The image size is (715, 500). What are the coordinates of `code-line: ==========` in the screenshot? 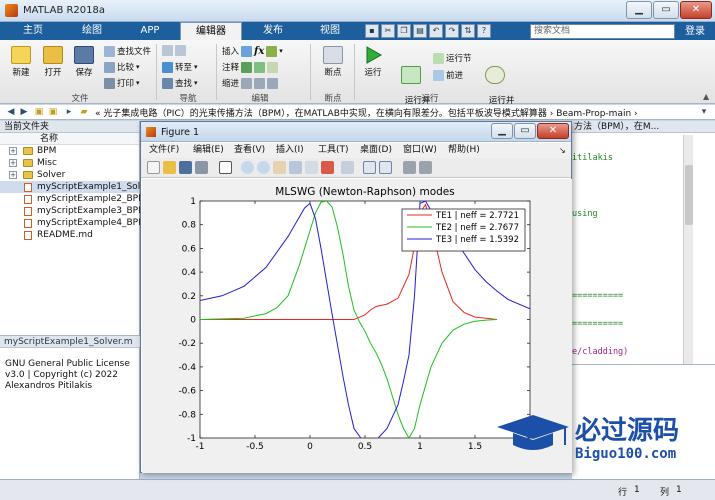 It's located at (598, 324).